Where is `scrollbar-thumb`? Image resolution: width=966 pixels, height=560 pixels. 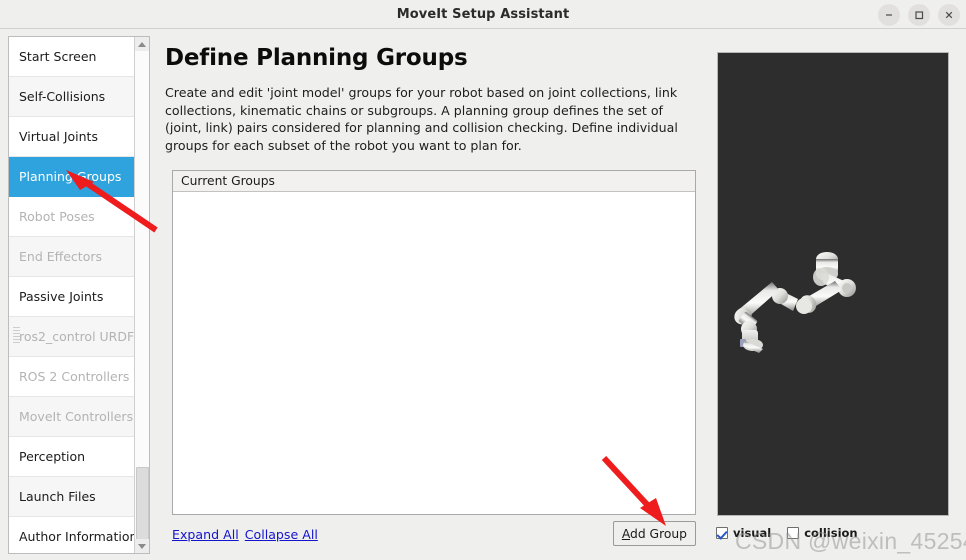 scrollbar-thumb is located at coordinates (142, 504).